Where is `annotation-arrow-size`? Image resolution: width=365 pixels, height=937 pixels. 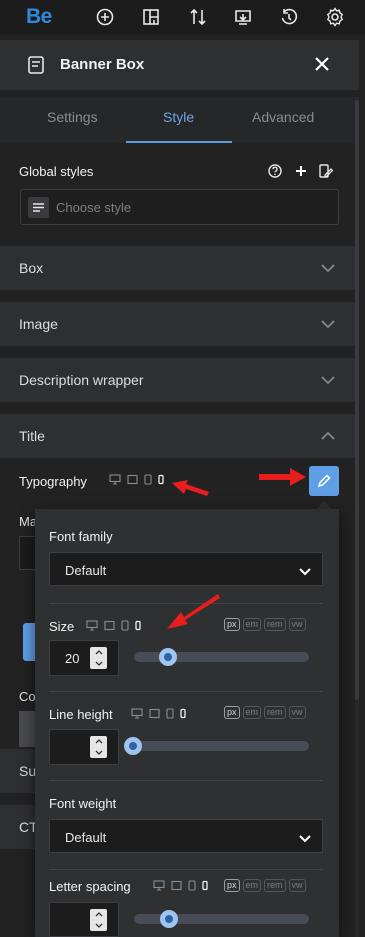
annotation-arrow-size is located at coordinates (193, 611).